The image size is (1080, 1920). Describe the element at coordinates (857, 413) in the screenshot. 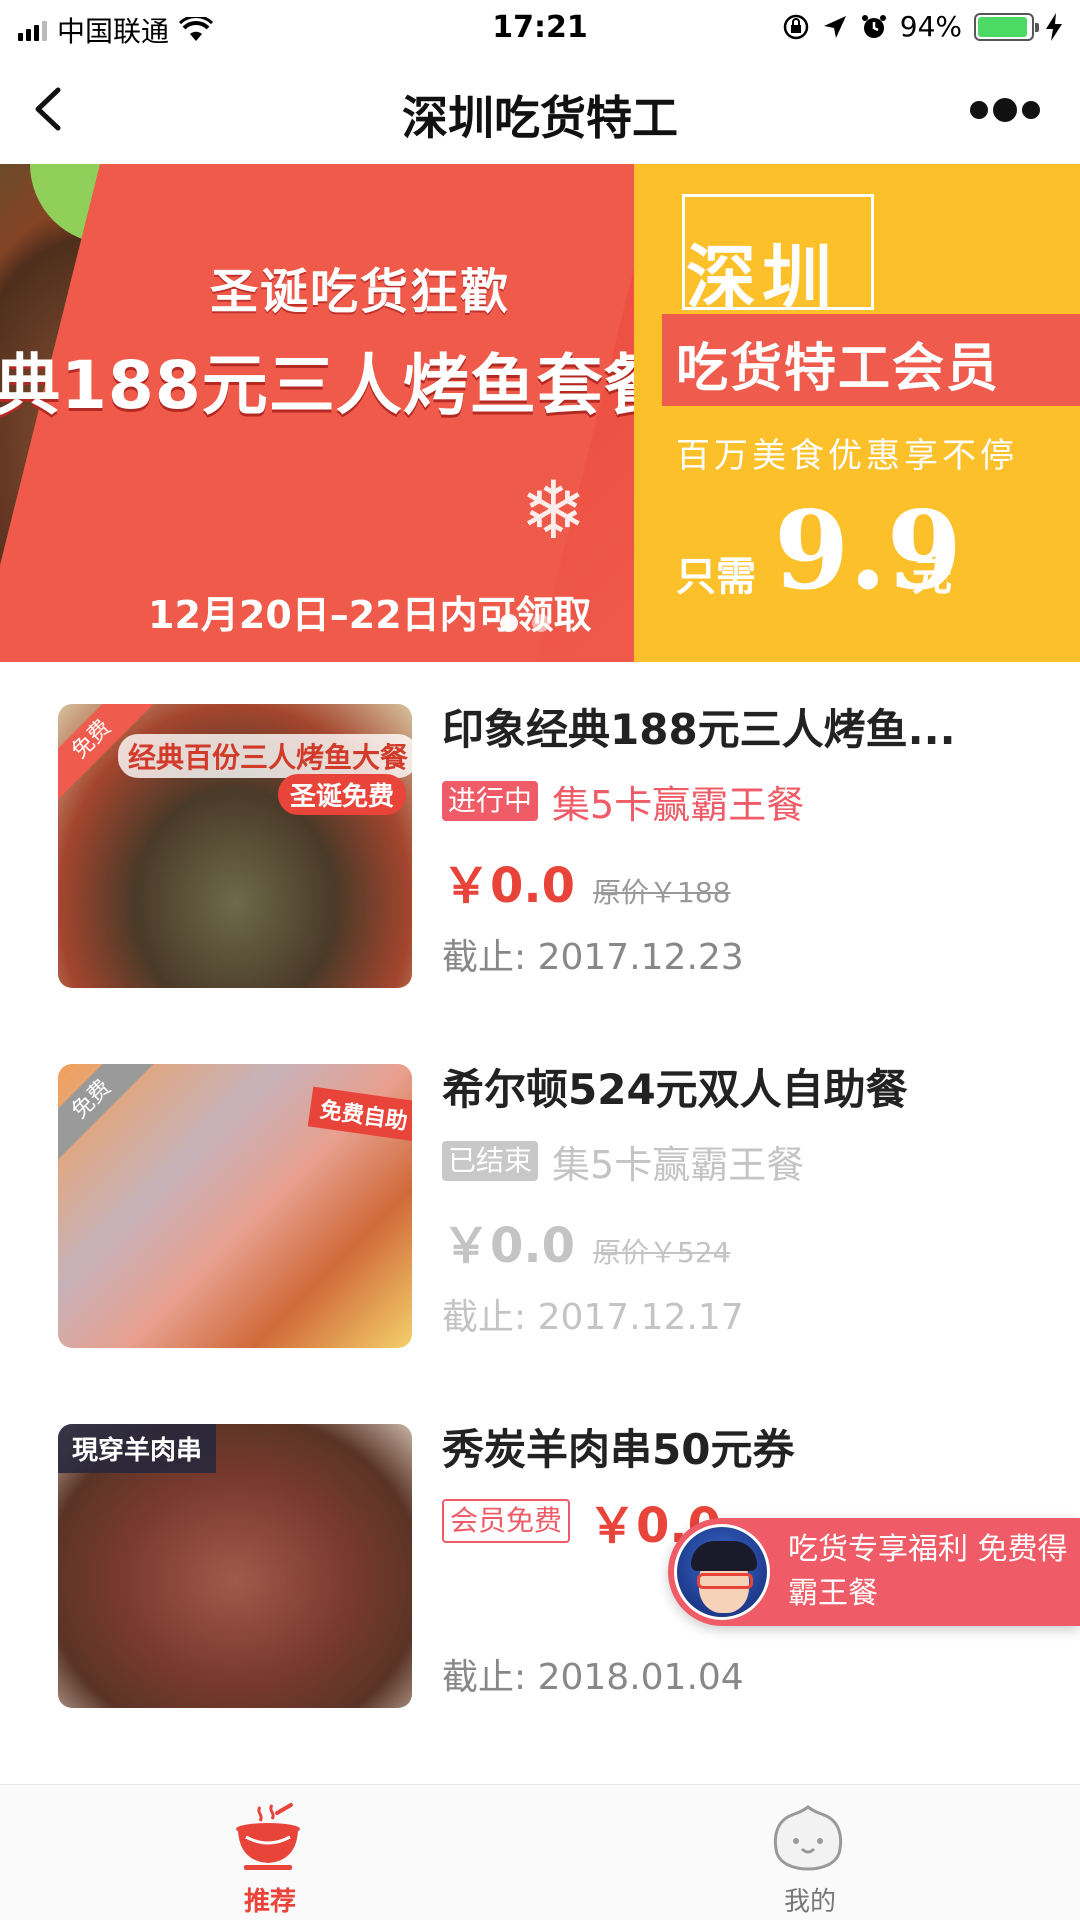

I see `banner-slide-right: 深圳 吃货特工会员 百万美食优惠享不停 只需 9.9 元` at that location.